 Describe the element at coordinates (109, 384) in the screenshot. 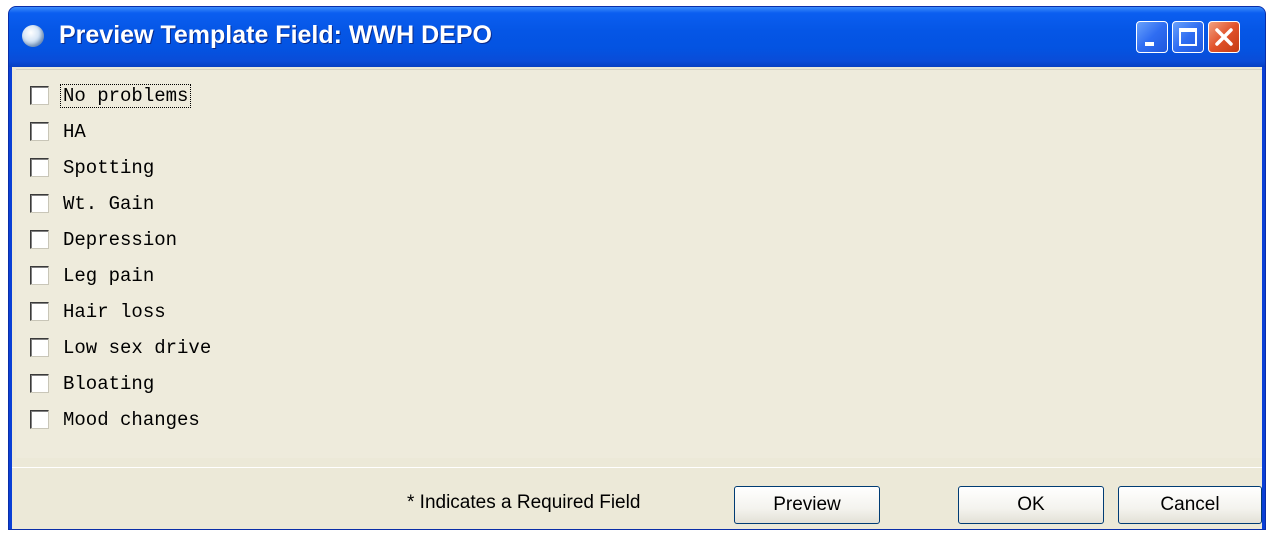

I see `checkbox-label: Bloating` at that location.